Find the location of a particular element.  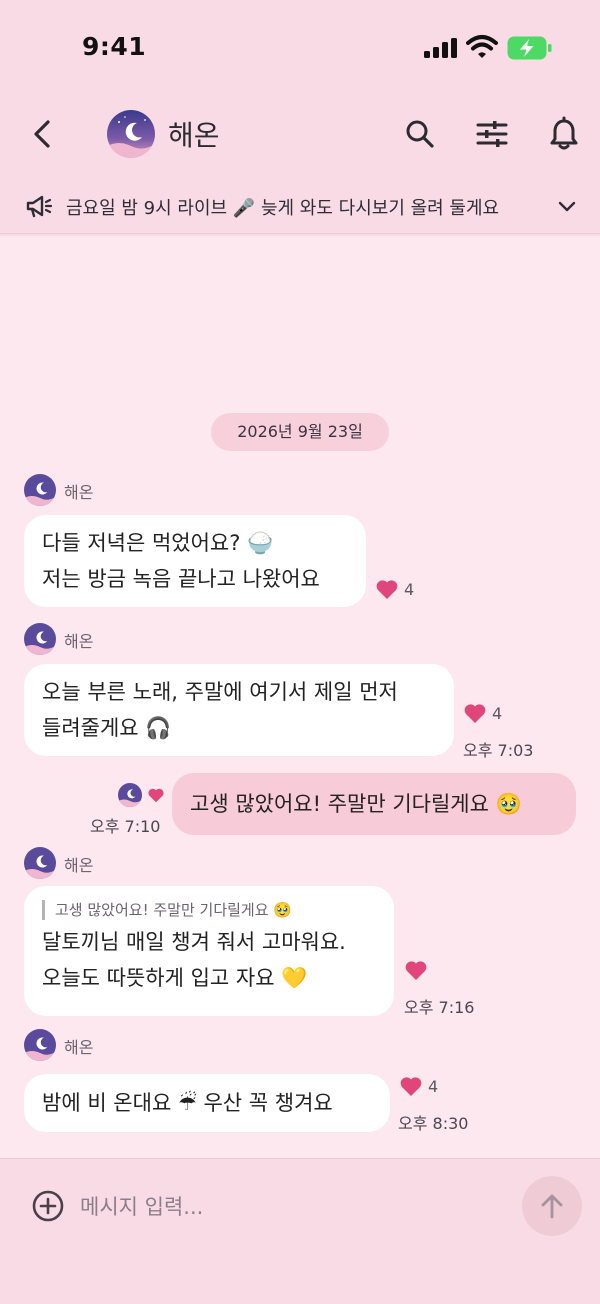

announcement-text: 금요일 밤 9시 라이브 🎤 늦게 와도 다시보기 올려 둘게요 is located at coordinates (283, 208).